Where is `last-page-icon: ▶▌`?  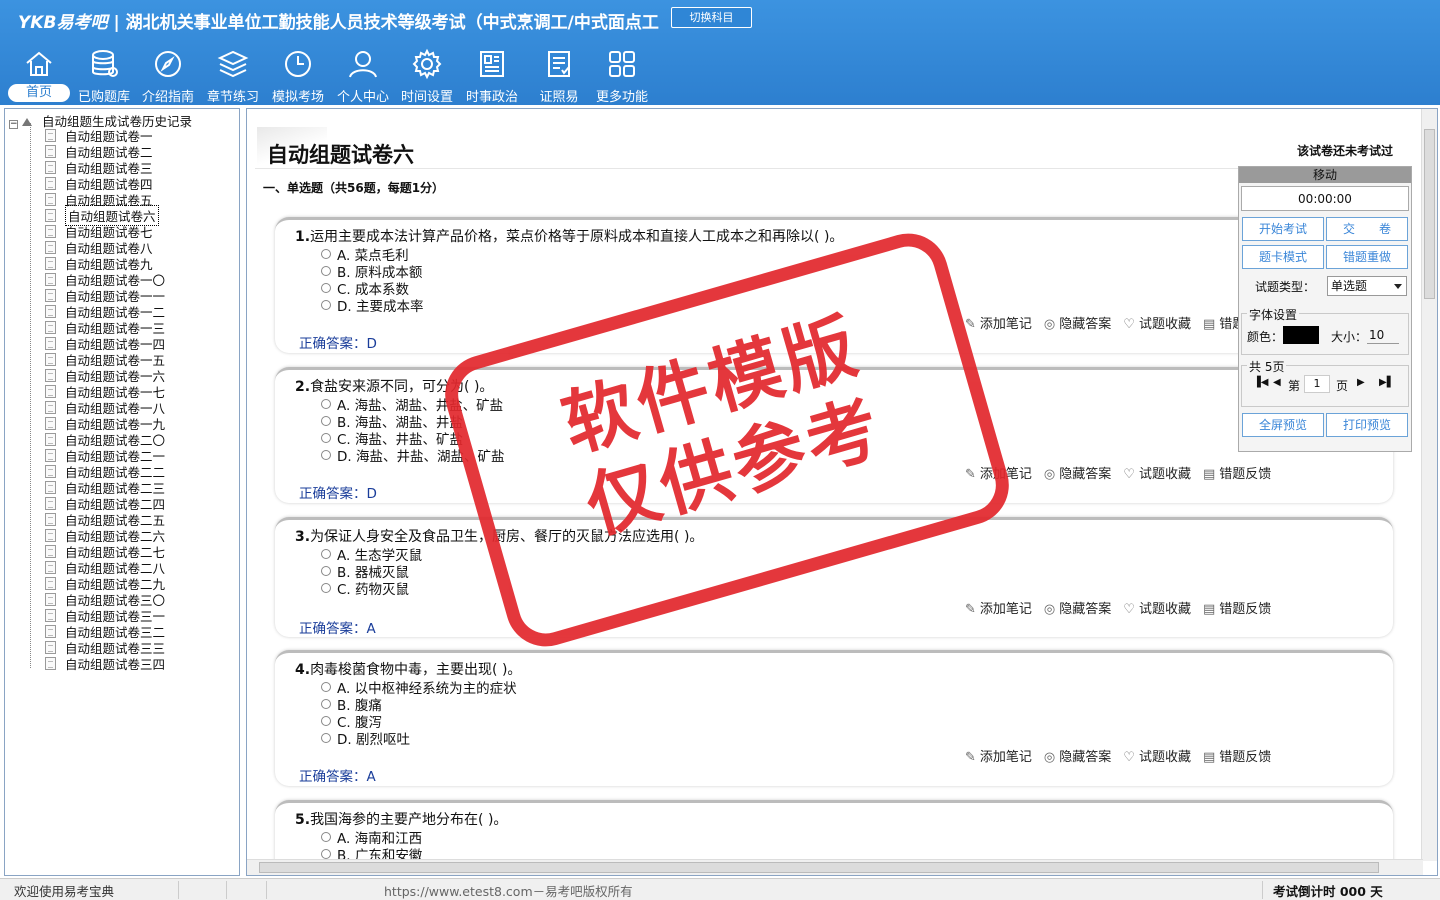
last-page-icon: ▶▌ is located at coordinates (1386, 382).